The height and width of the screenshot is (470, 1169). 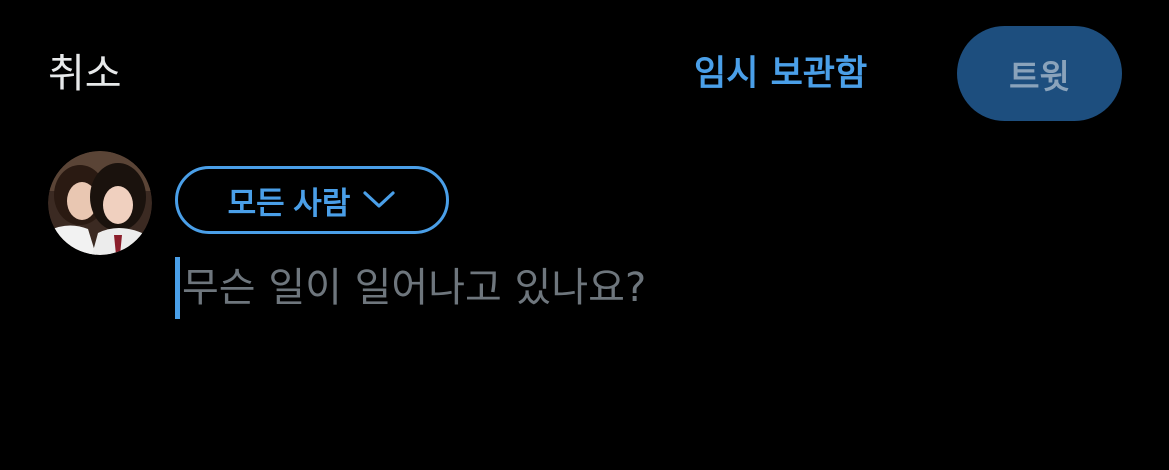 I want to click on drafts-button: 임시 보관함, so click(x=780, y=74).